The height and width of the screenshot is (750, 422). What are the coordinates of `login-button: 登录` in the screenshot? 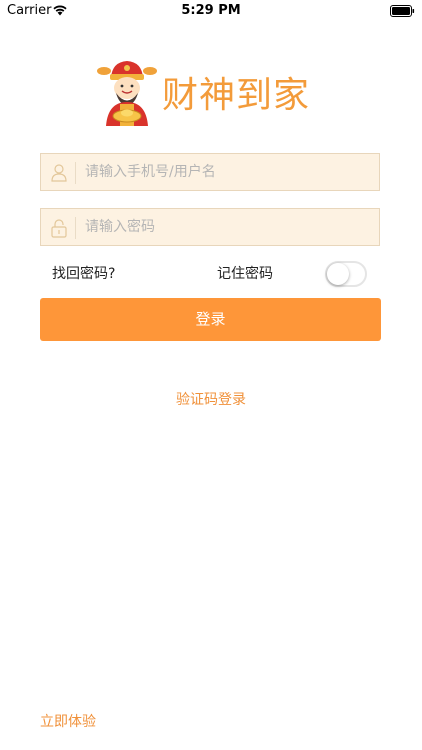 It's located at (210, 319).